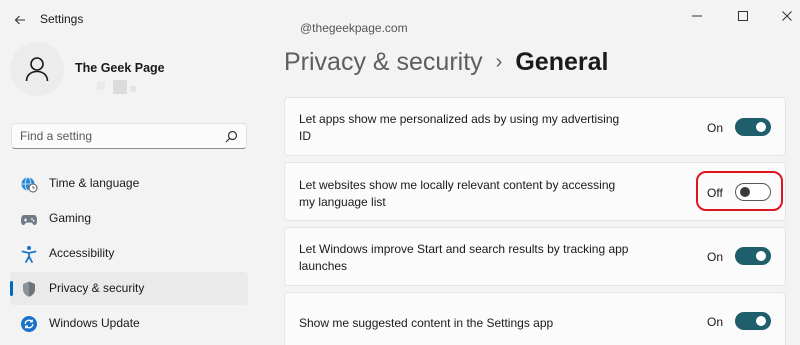 The width and height of the screenshot is (800, 345). I want to click on profile-name: The Geek Page, so click(120, 68).